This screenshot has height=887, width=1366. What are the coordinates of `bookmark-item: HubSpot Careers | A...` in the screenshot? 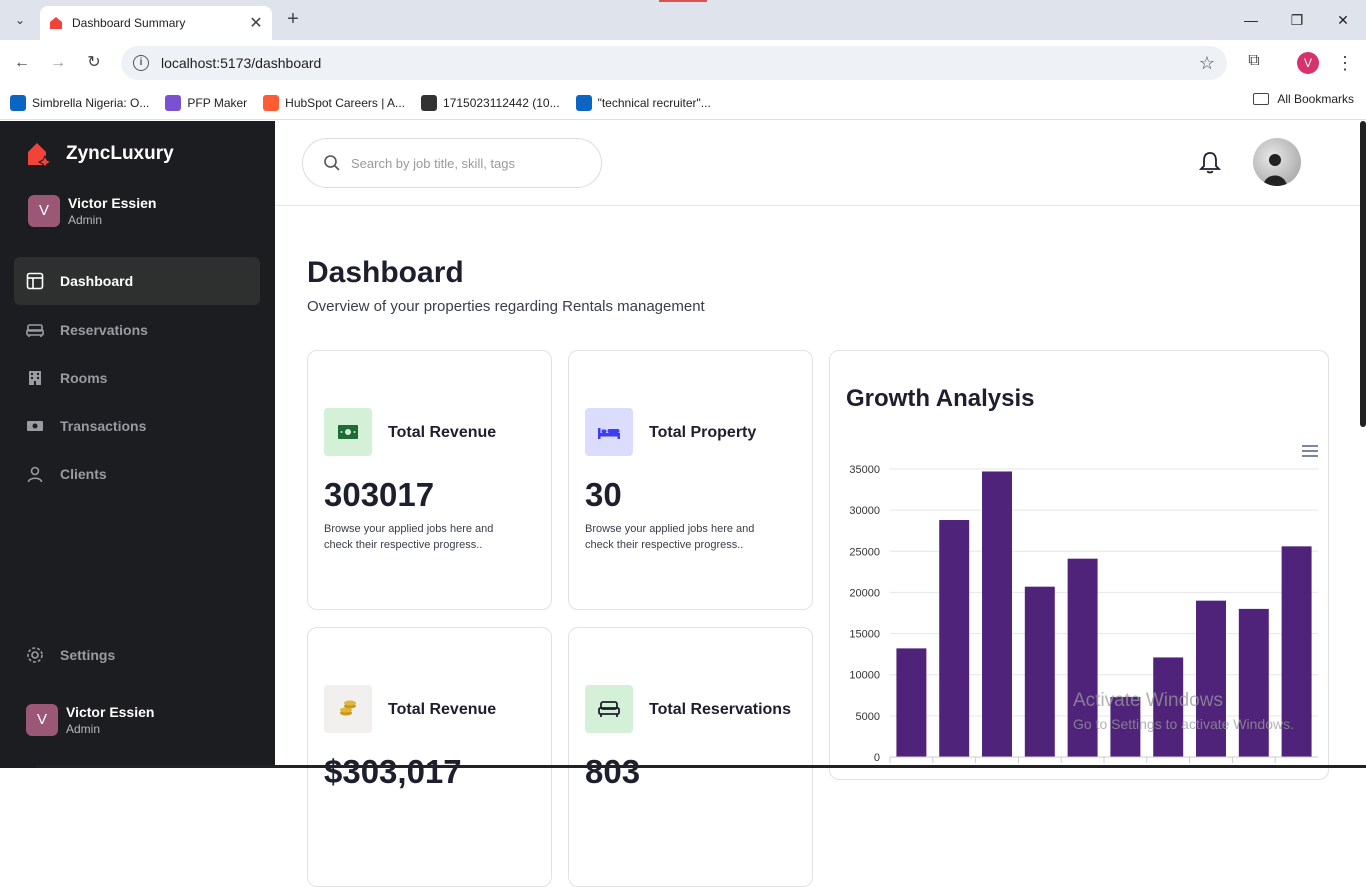 It's located at (334, 102).